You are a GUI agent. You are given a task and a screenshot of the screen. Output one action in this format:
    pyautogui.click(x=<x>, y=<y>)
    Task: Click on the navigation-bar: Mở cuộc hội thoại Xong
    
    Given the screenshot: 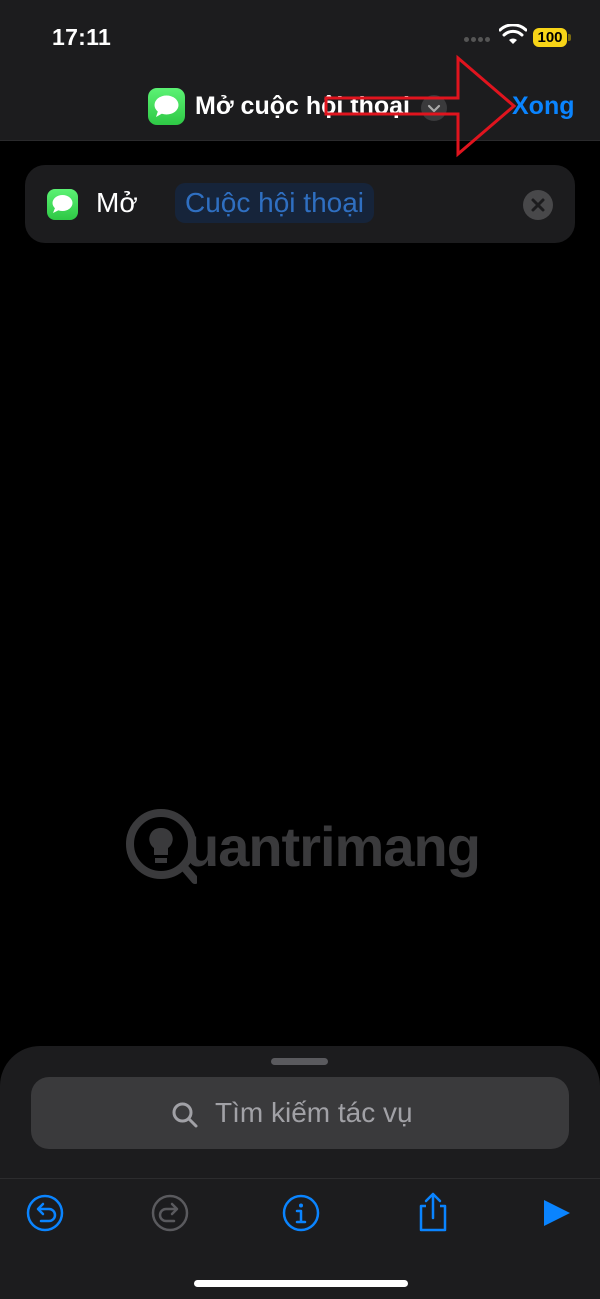 What is the action you would take?
    pyautogui.click(x=300, y=109)
    